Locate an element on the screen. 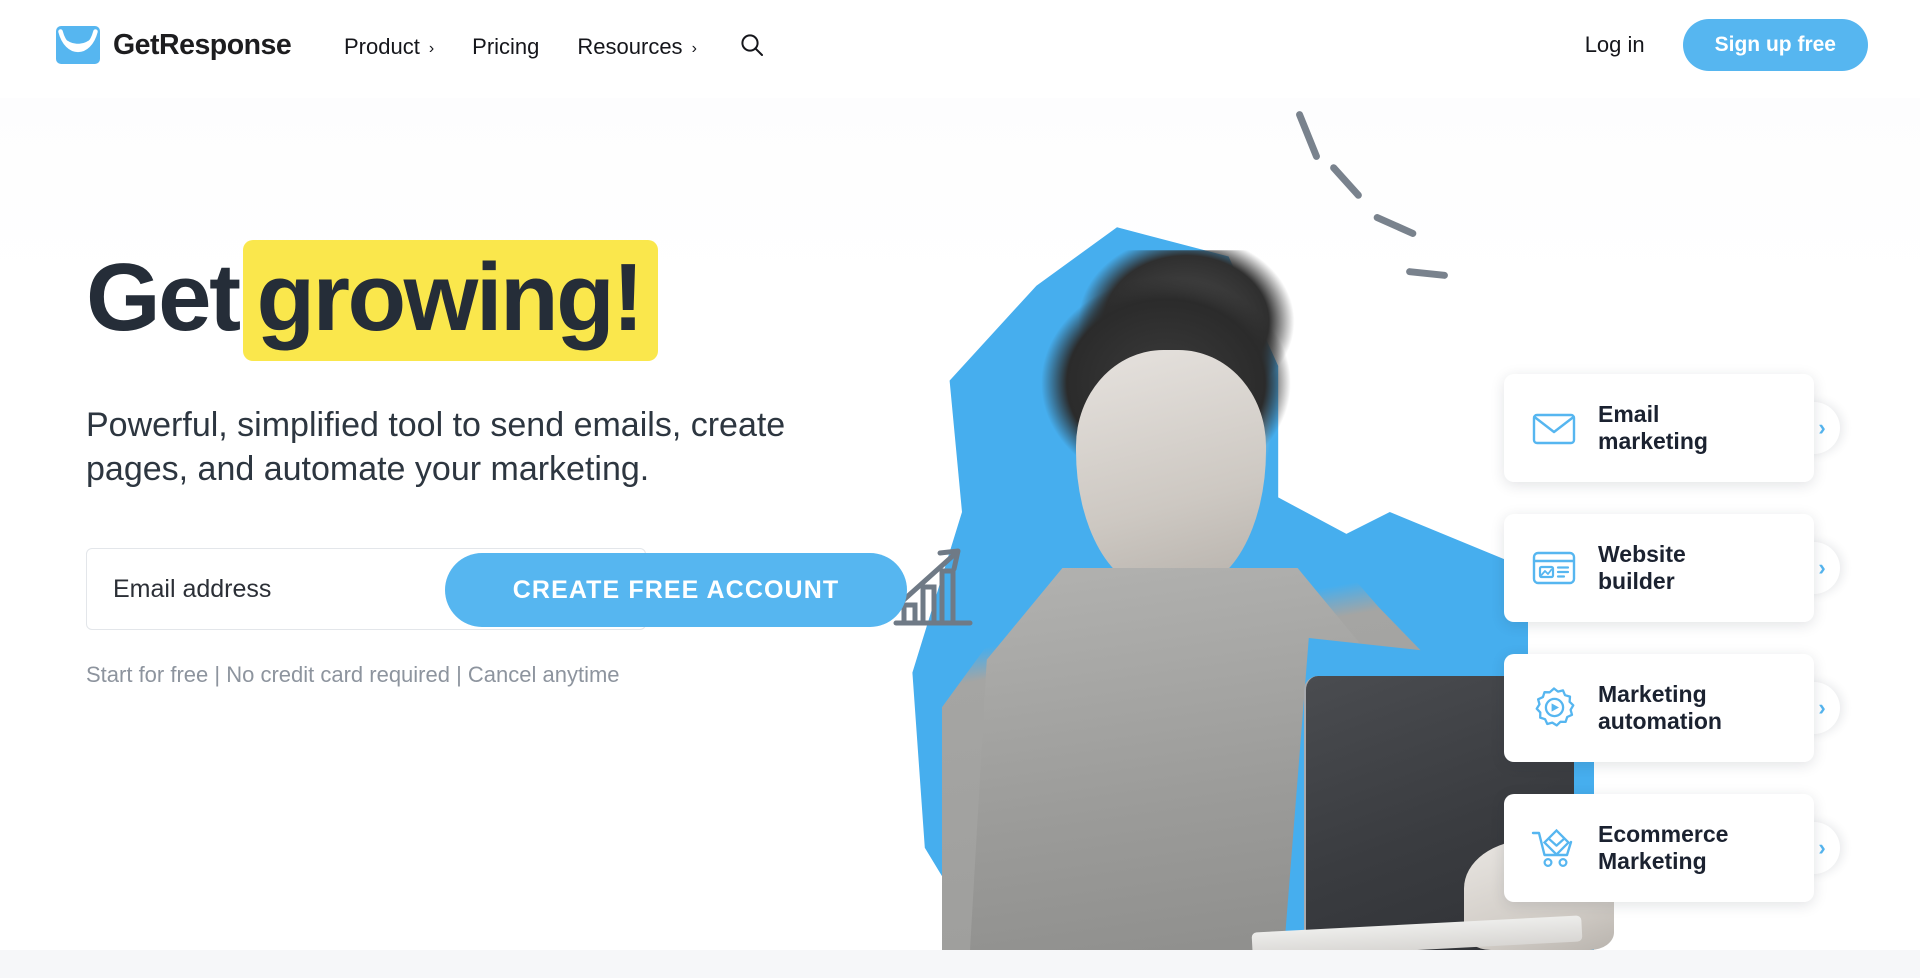 This screenshot has width=1920, height=978. brand-name: GetResponse is located at coordinates (202, 44).